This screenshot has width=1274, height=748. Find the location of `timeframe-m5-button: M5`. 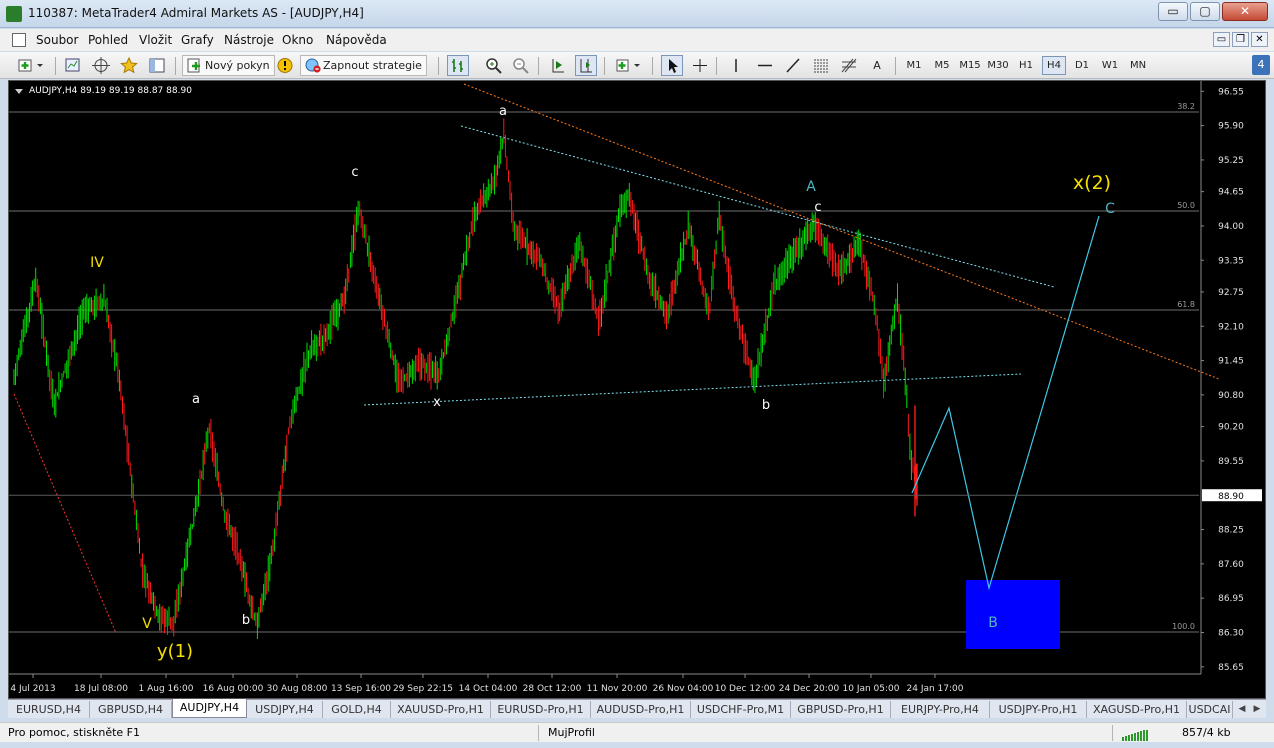

timeframe-m5-button: M5 is located at coordinates (942, 65).